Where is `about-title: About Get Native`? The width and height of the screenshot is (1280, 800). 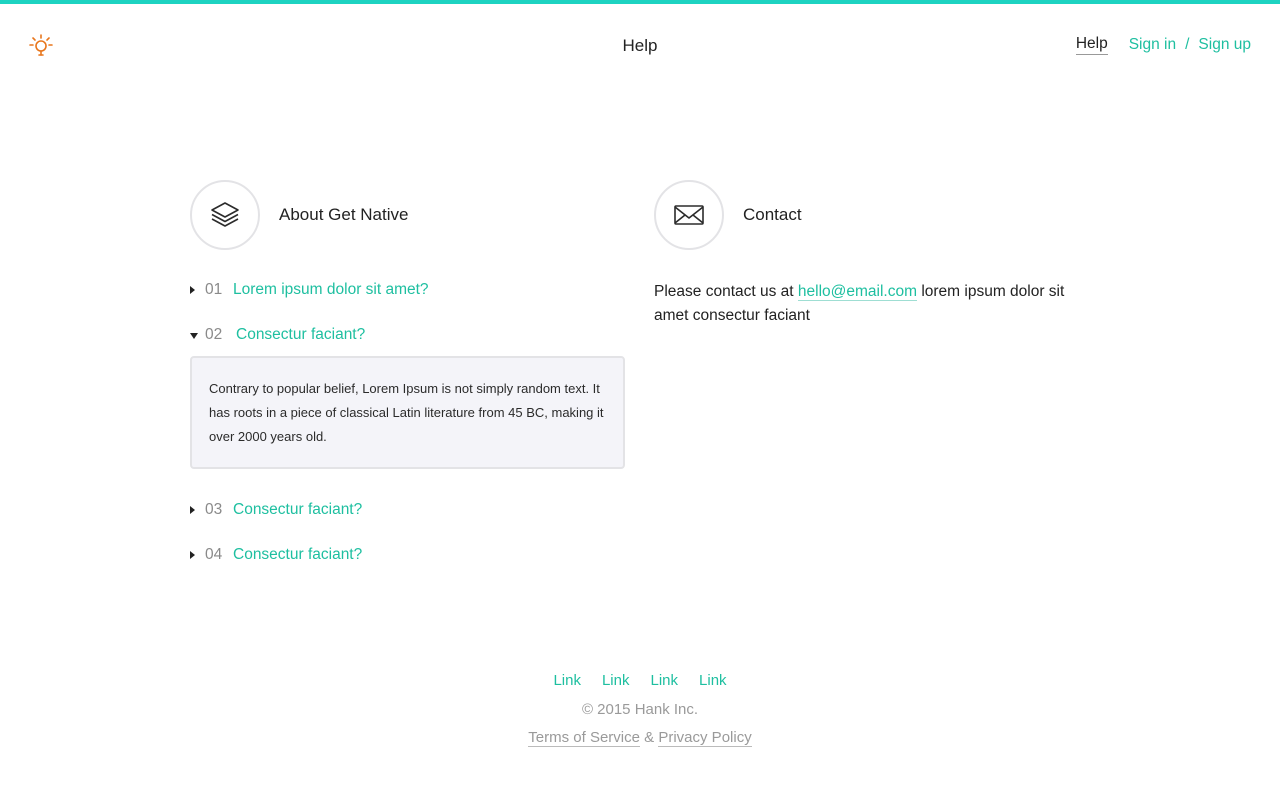 about-title: About Get Native is located at coordinates (344, 214).